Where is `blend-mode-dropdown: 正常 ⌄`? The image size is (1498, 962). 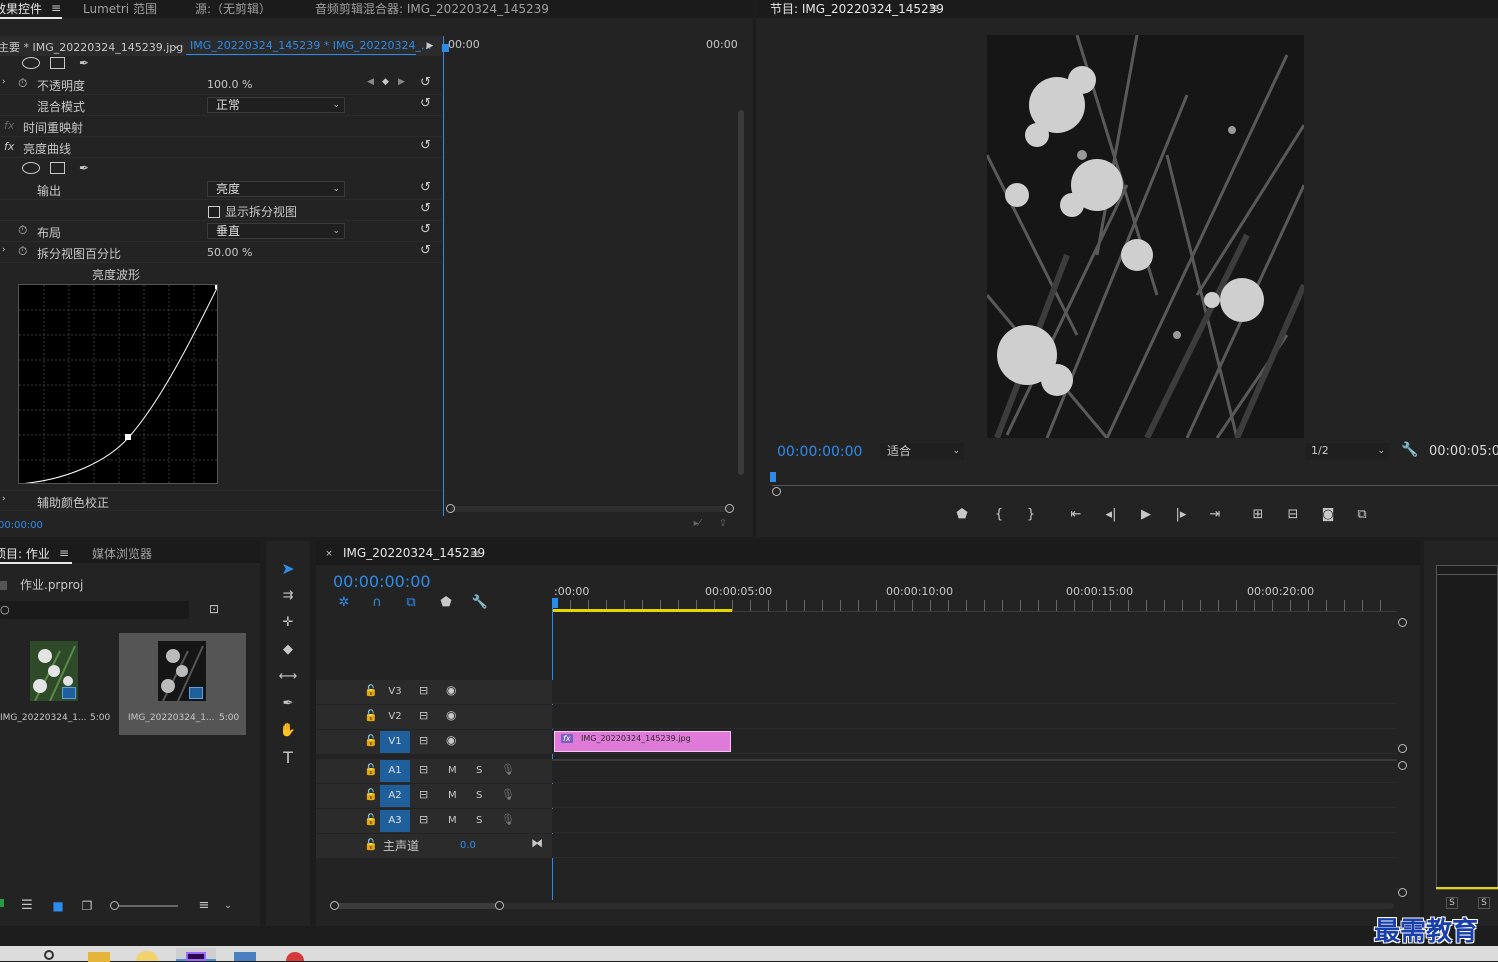 blend-mode-dropdown: 正常 ⌄ is located at coordinates (276, 105).